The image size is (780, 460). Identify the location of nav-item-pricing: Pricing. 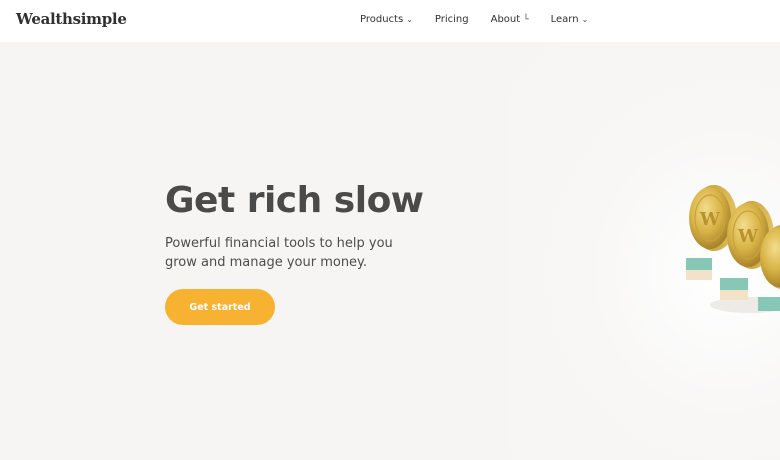
(452, 19).